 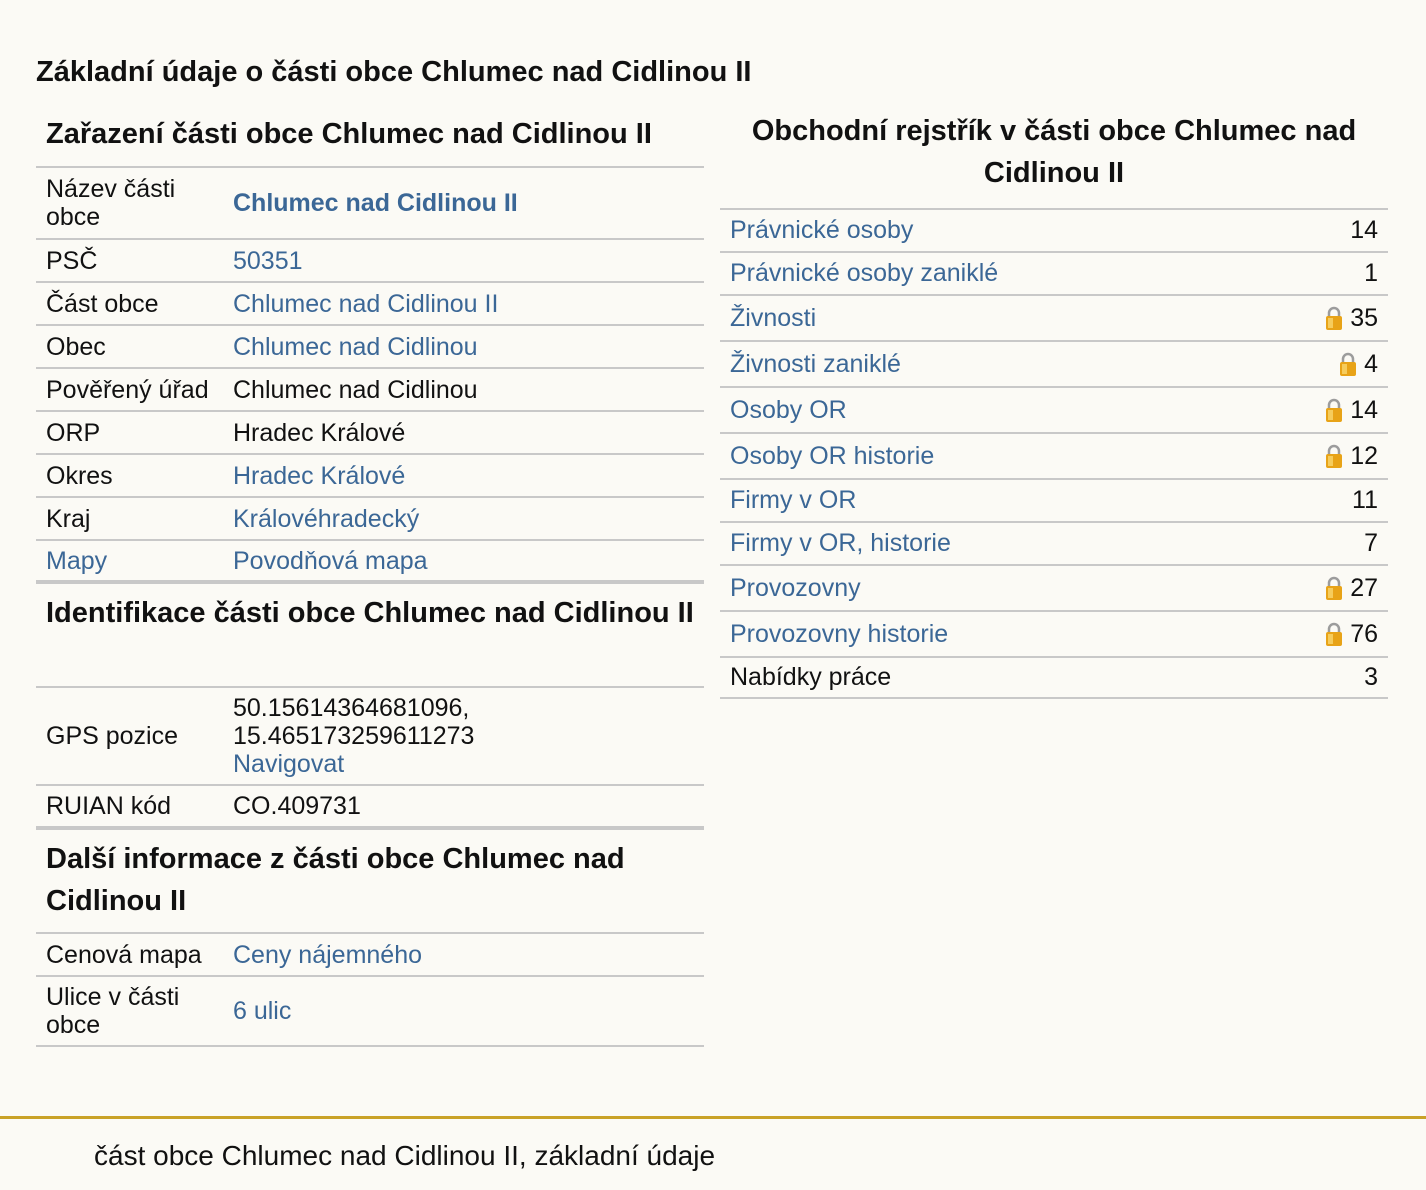 I want to click on table-row: ORP Hradec Králové, so click(x=370, y=431).